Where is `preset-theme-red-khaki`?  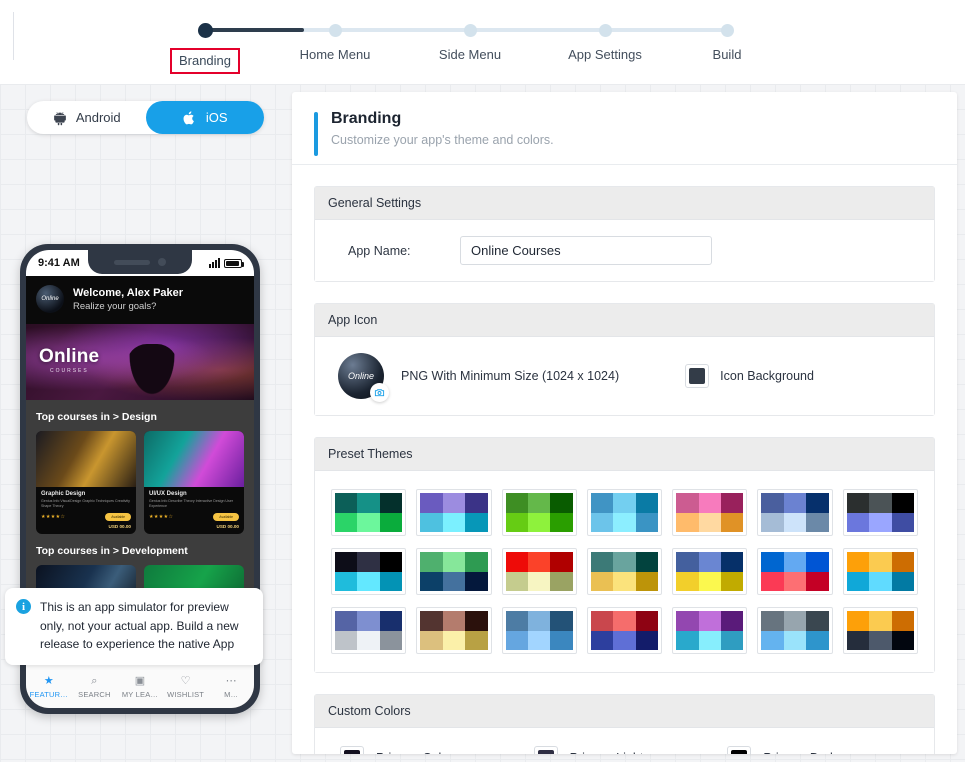 preset-theme-red-khaki is located at coordinates (539, 571).